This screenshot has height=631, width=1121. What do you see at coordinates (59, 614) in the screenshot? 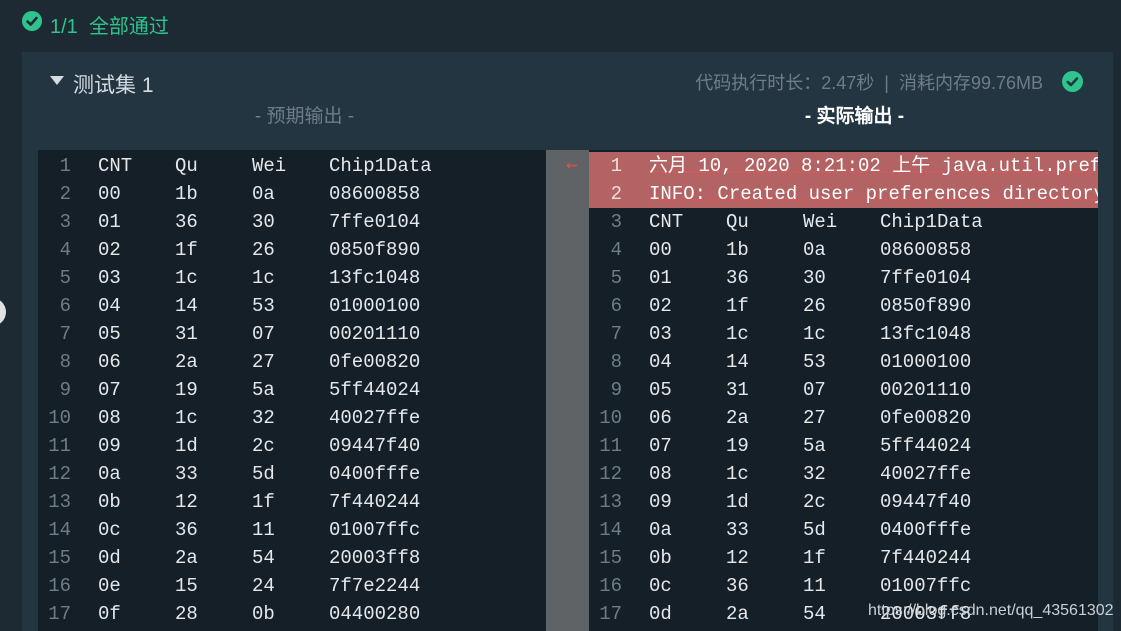
I see `line-number: 17` at bounding box center [59, 614].